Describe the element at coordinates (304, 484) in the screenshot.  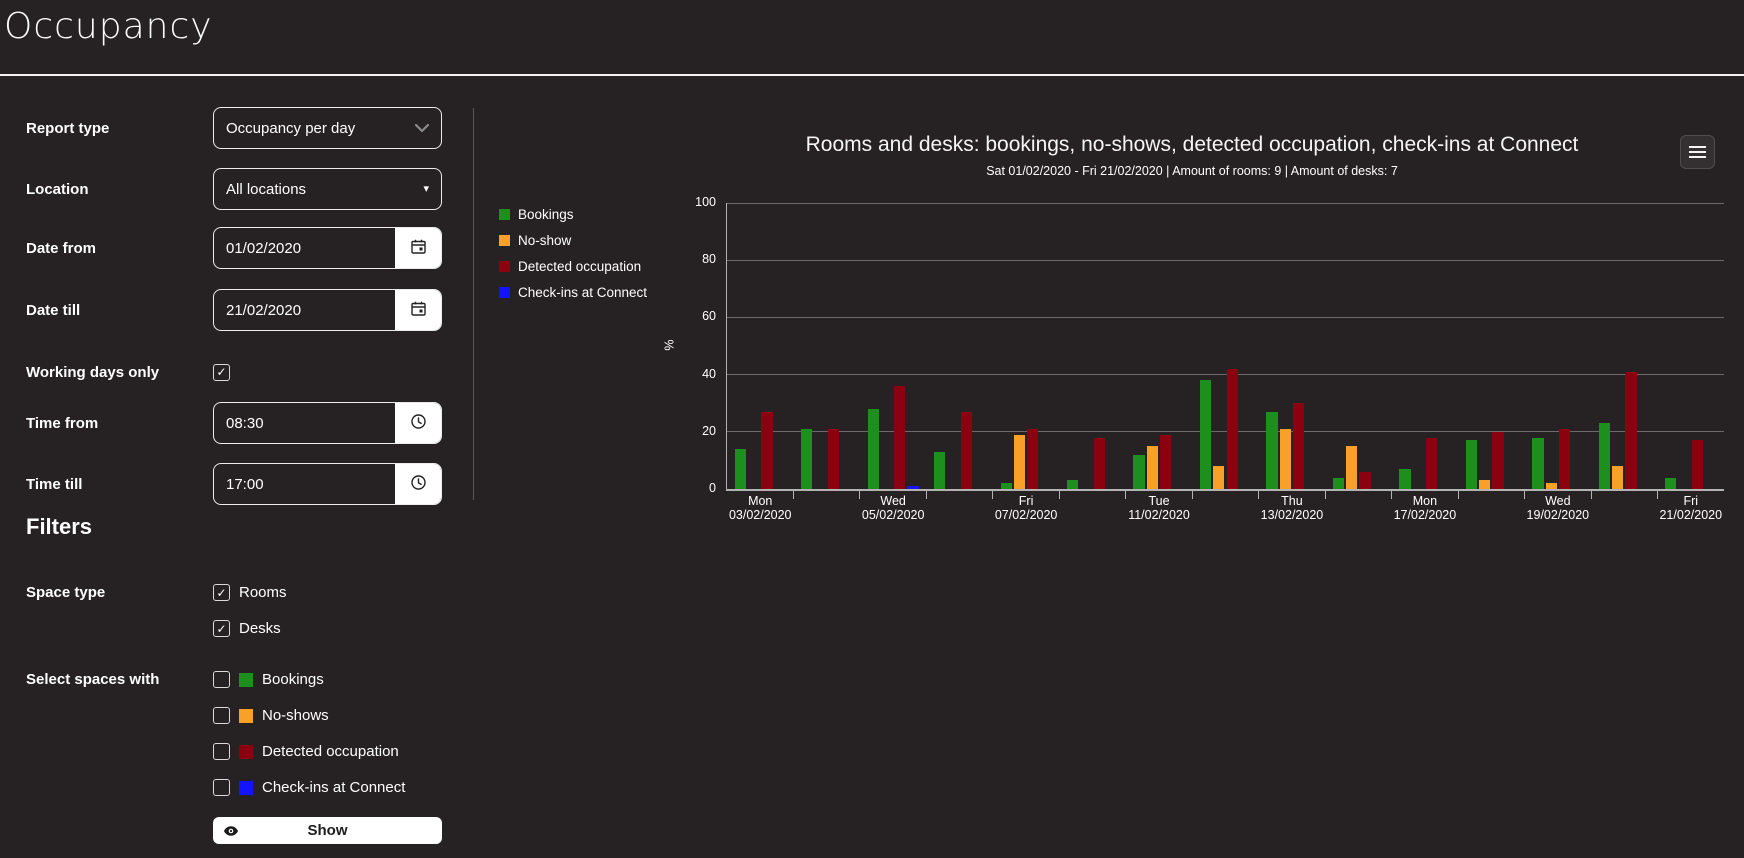
I see `time-till-value: 17:00` at that location.